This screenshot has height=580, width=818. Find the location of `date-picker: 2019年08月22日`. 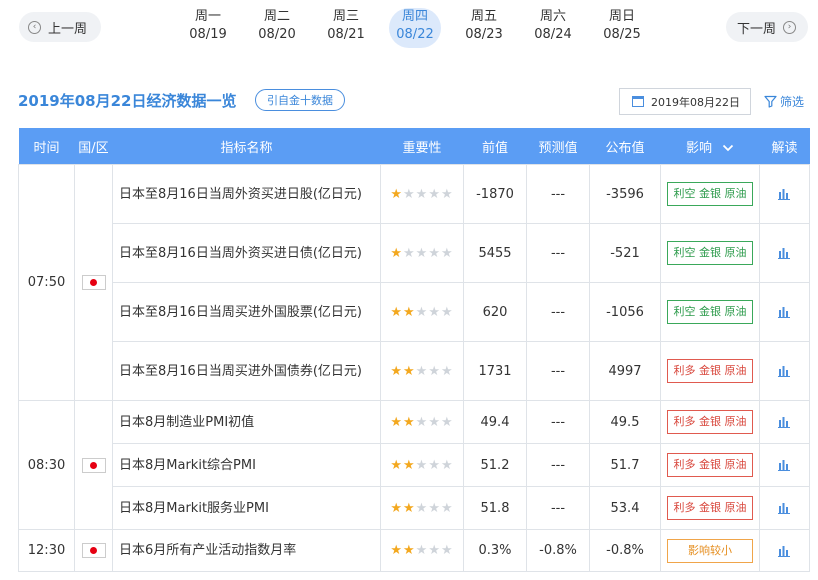

date-picker: 2019年08月22日 is located at coordinates (685, 101).